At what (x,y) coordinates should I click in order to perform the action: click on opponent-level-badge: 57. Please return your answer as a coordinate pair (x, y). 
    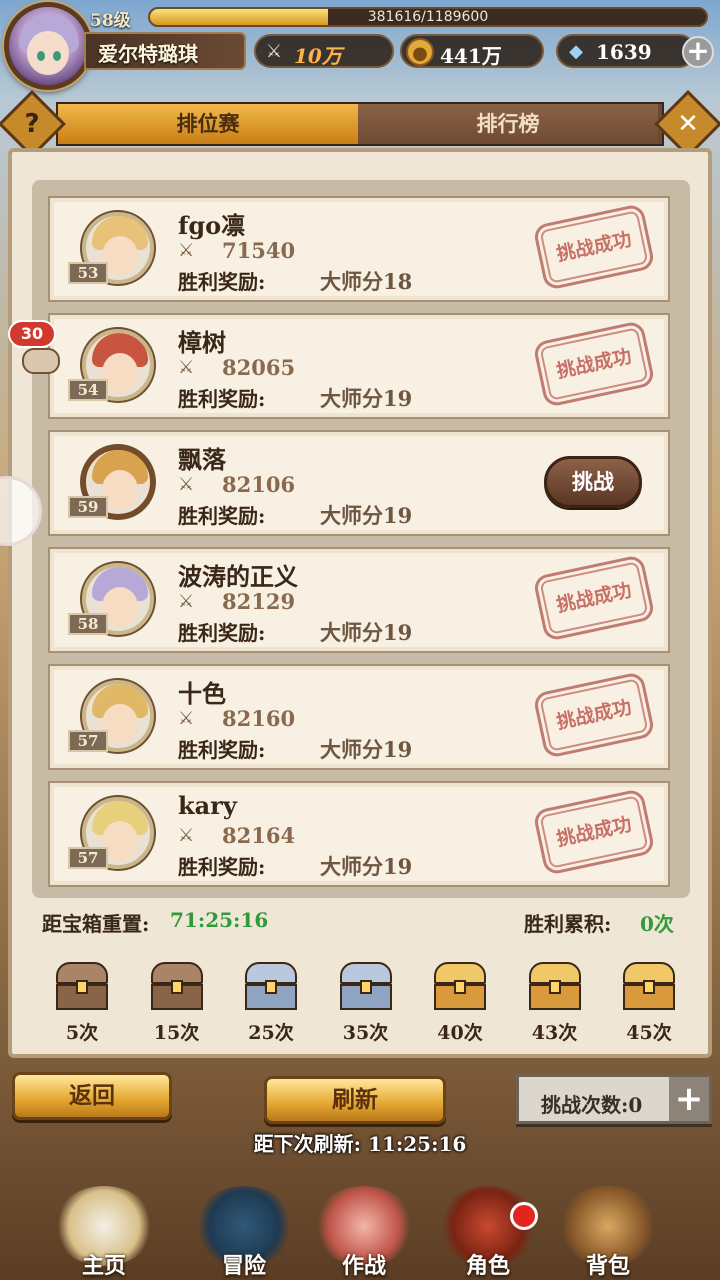
    Looking at the image, I should click on (88, 858).